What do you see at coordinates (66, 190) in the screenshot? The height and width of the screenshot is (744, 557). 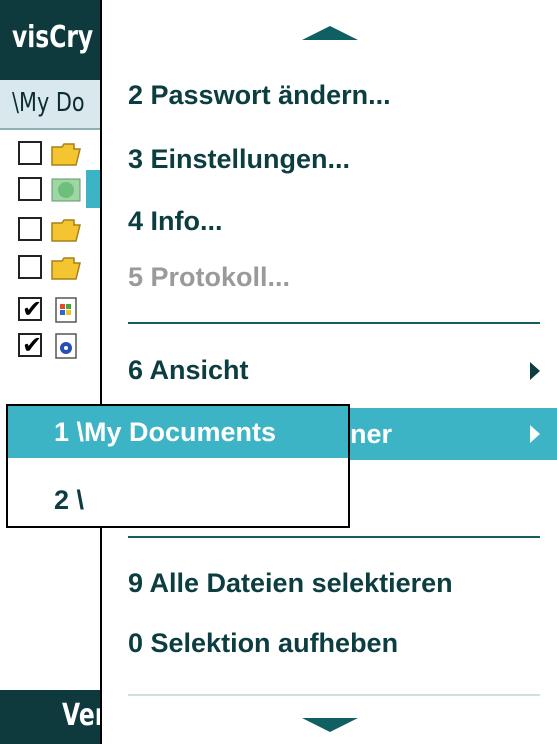 I see `network-folder-icon` at bounding box center [66, 190].